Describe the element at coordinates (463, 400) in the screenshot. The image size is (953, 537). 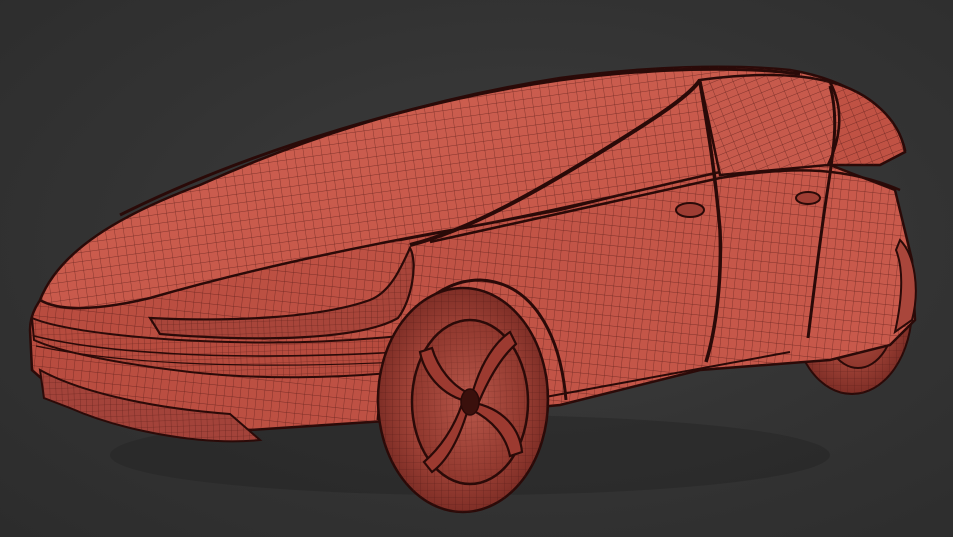
I see `front-wheel` at that location.